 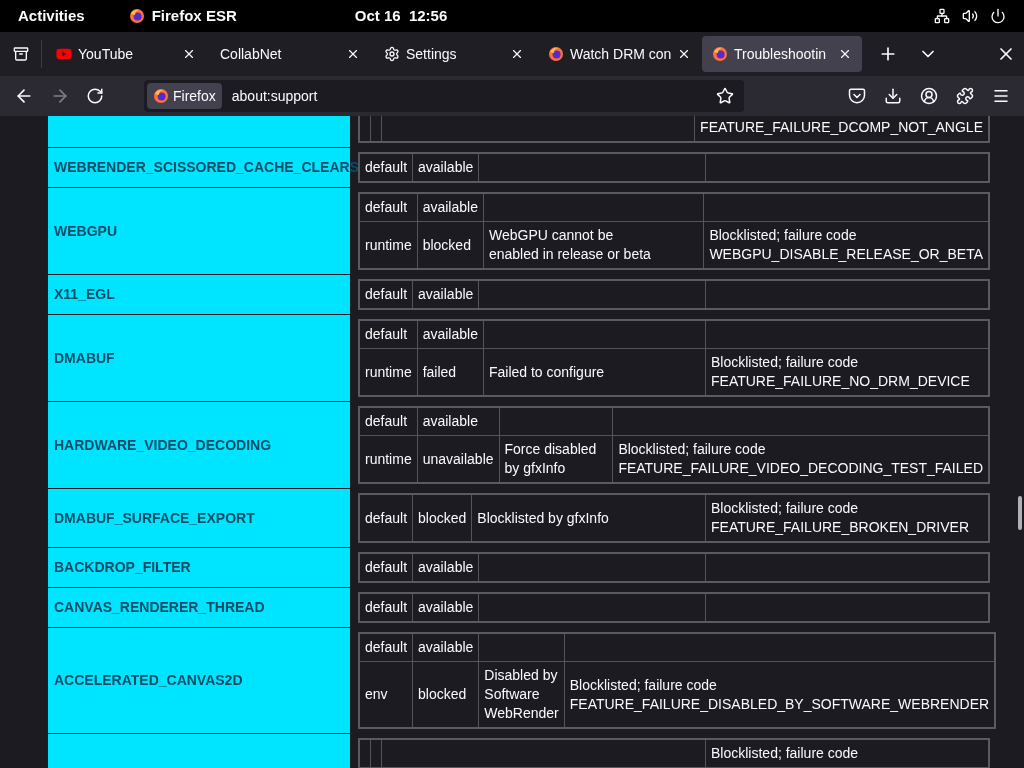 I want to click on tab-title: Troubleshootin, so click(x=781, y=54).